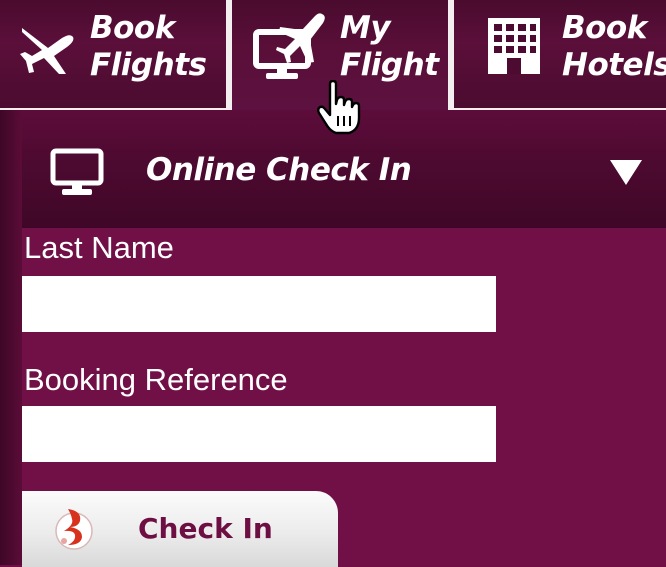  Describe the element at coordinates (259, 304) in the screenshot. I see `last-name-input` at that location.